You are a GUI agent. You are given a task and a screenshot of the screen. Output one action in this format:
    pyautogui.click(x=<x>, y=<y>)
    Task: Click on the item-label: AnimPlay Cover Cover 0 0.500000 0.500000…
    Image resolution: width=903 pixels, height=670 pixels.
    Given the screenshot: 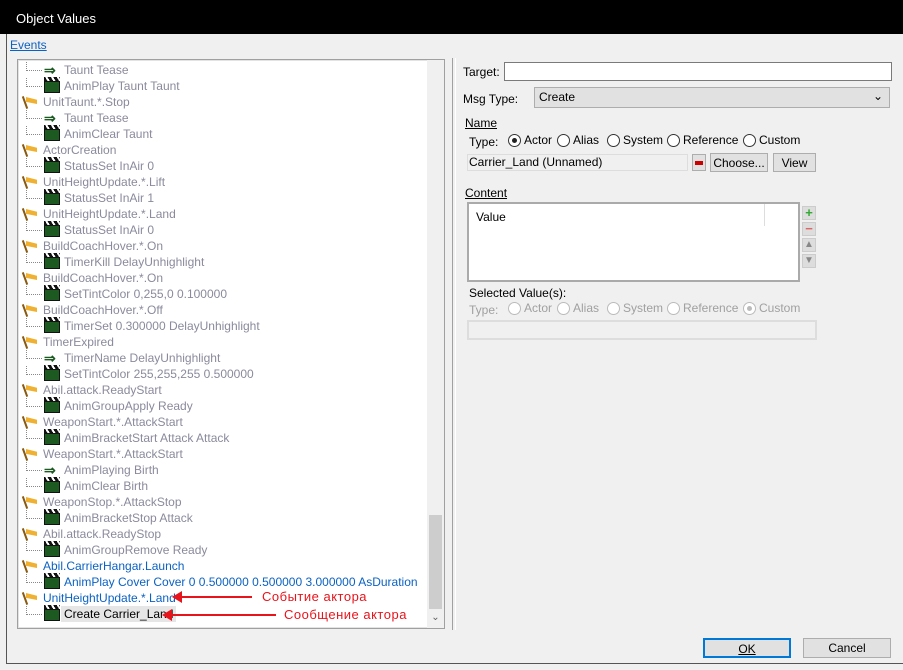 What is the action you would take?
    pyautogui.click(x=241, y=582)
    